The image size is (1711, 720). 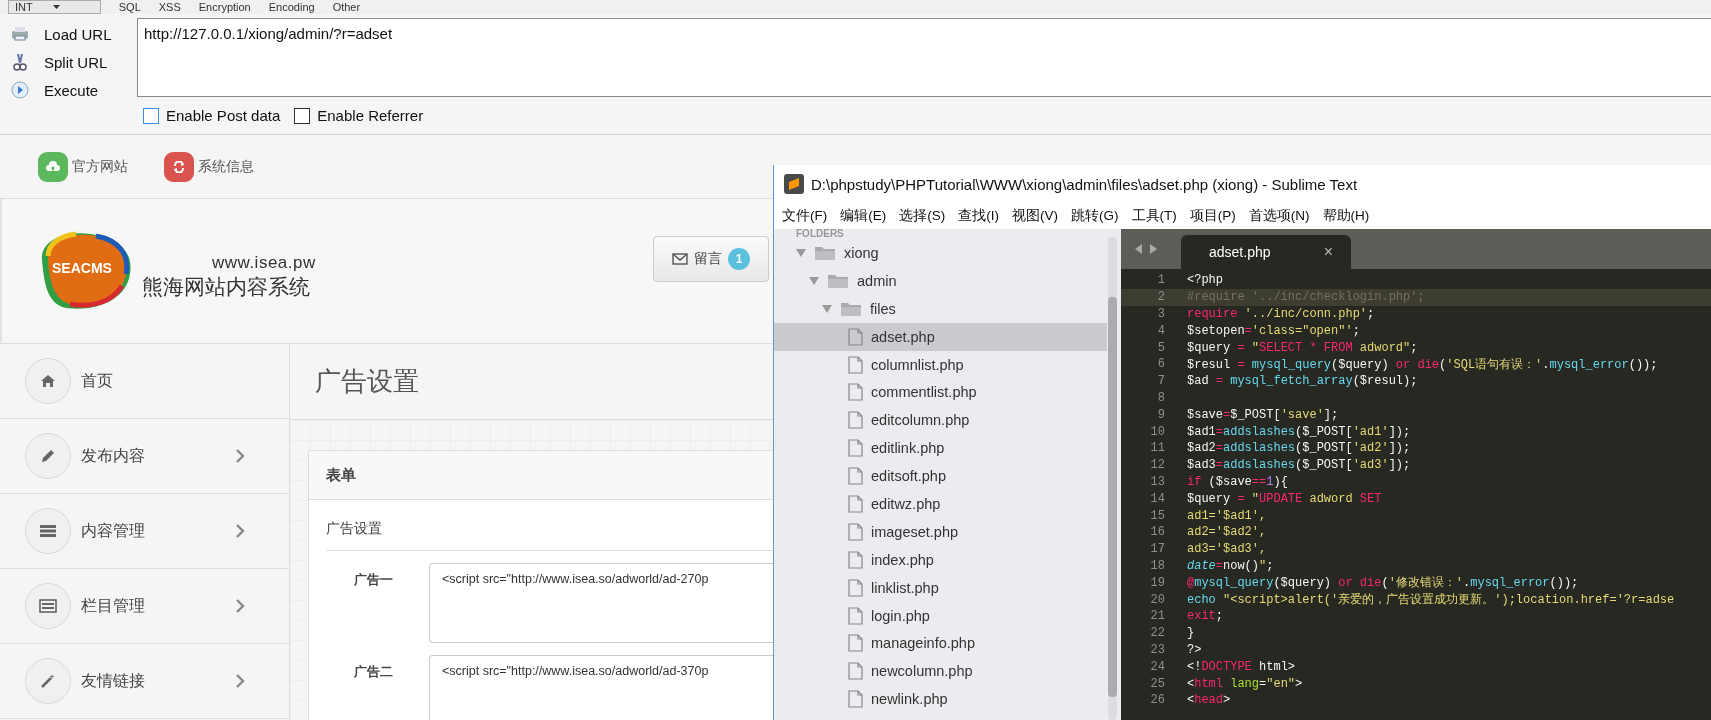 What do you see at coordinates (1383, 583) in the screenshot?
I see `code-line: @mysql_query($query) or die('修改错误：'.mysql_error());` at bounding box center [1383, 583].